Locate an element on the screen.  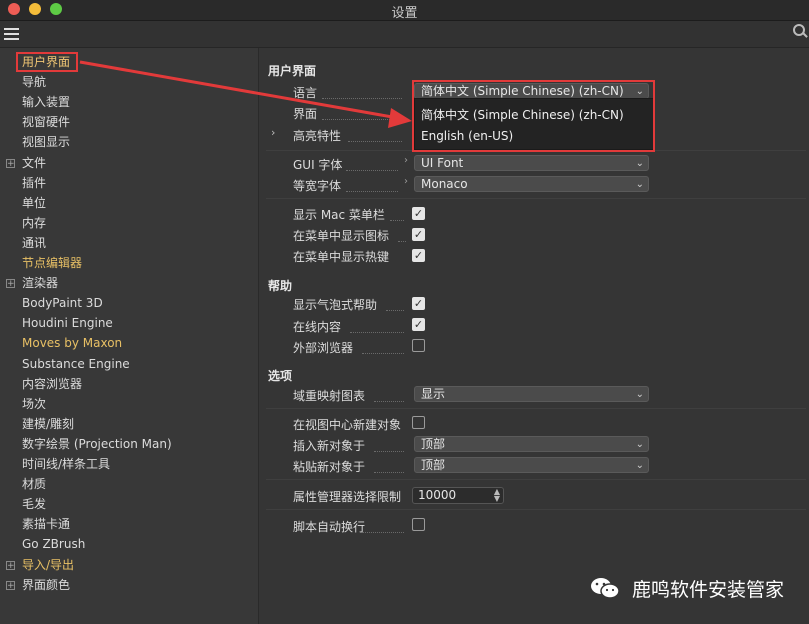
insert-new-object-dropdown: 顶部 ⌄ is located at coordinates (531, 444).